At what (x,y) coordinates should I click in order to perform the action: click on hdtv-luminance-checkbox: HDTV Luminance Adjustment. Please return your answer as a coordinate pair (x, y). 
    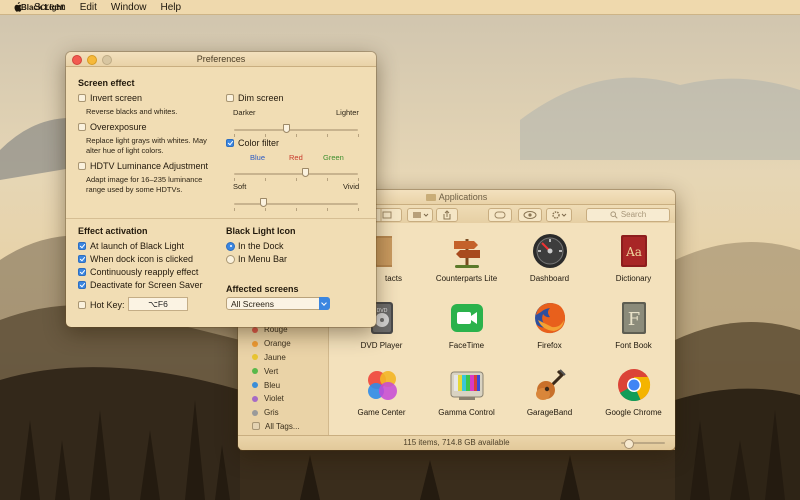
    Looking at the image, I should click on (143, 166).